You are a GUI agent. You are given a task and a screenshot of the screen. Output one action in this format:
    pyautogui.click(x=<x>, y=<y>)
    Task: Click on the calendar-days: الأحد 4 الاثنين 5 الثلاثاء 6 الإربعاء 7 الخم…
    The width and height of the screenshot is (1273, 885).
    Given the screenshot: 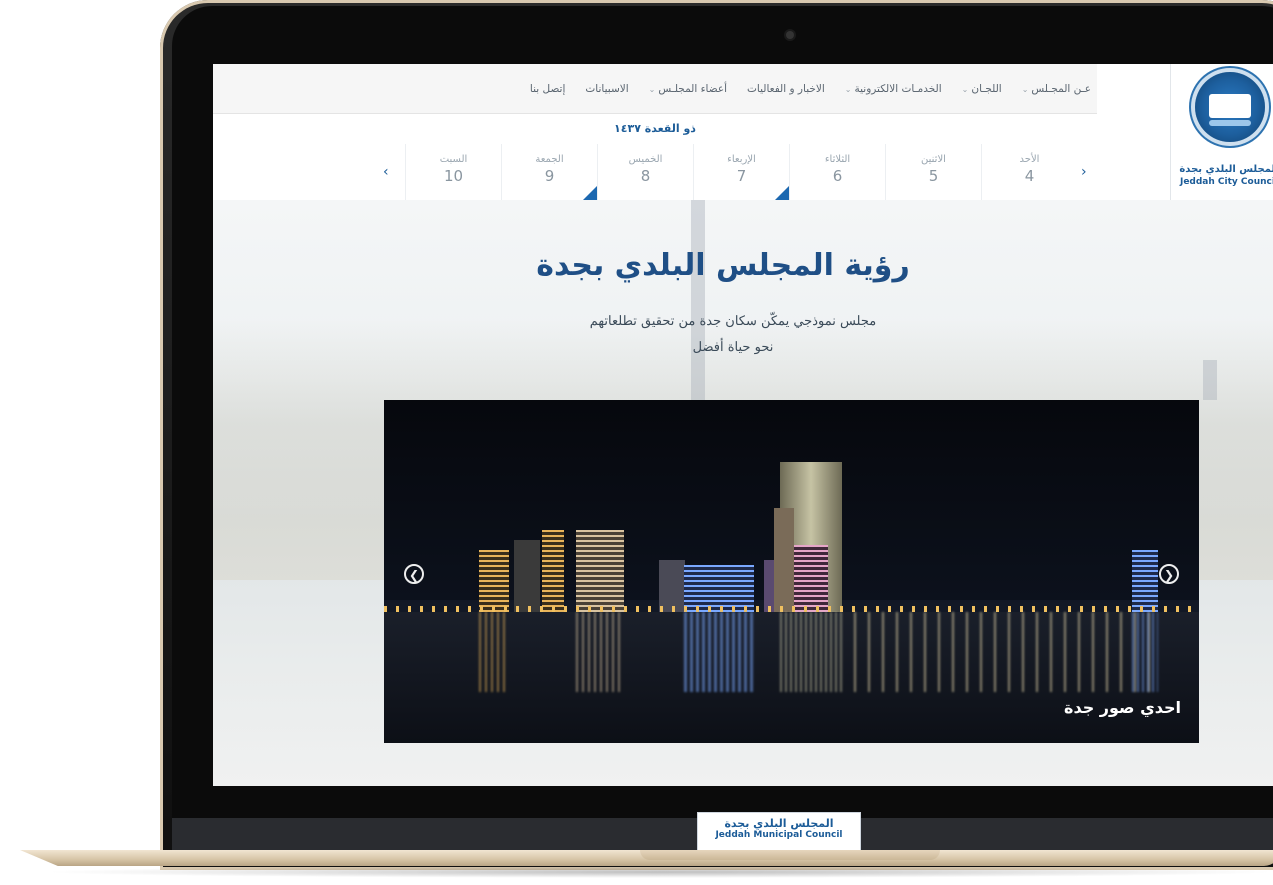 What is the action you would take?
    pyautogui.click(x=655, y=172)
    